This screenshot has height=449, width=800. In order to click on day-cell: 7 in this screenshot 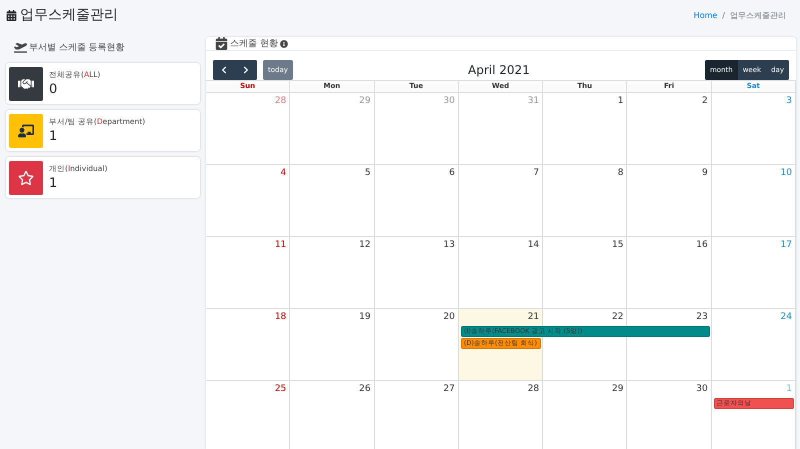, I will do `click(501, 201)`.